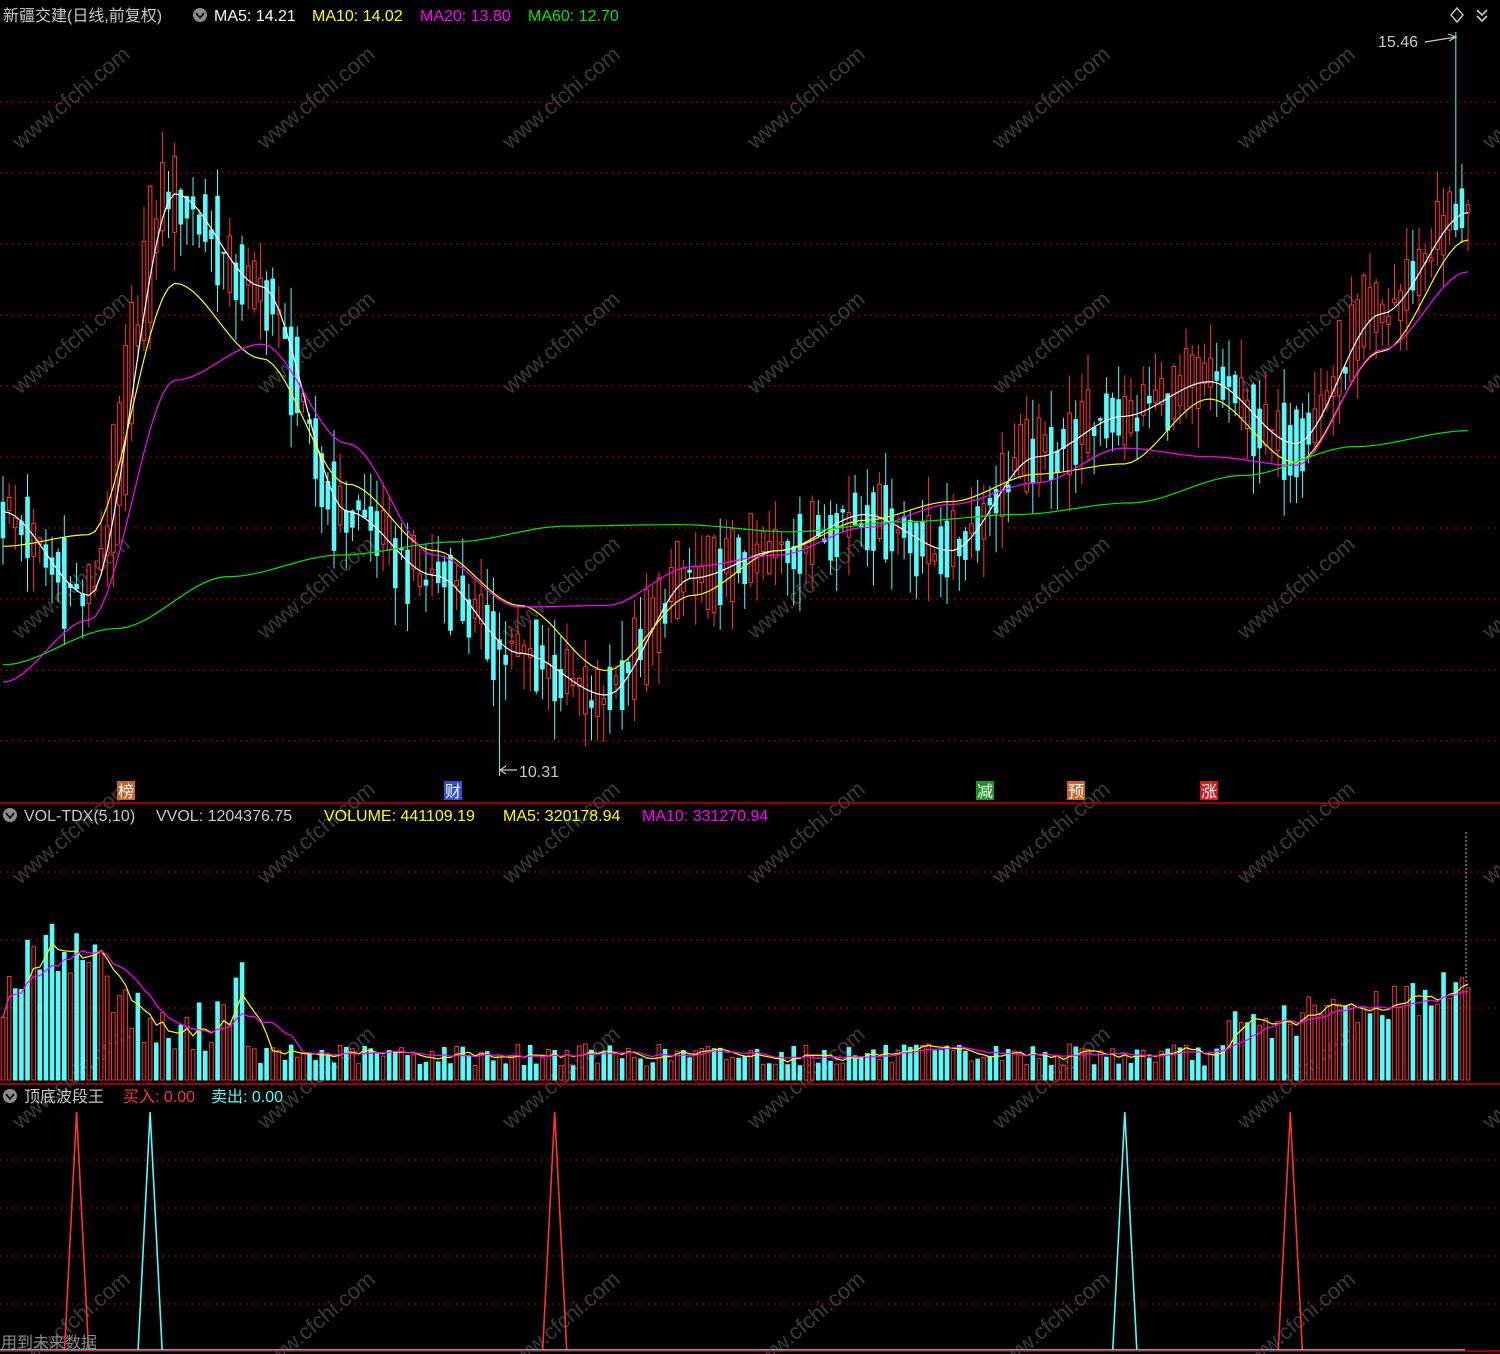  Describe the element at coordinates (573, 16) in the screenshot. I see `ma60-label: MA60: 12.70` at that location.